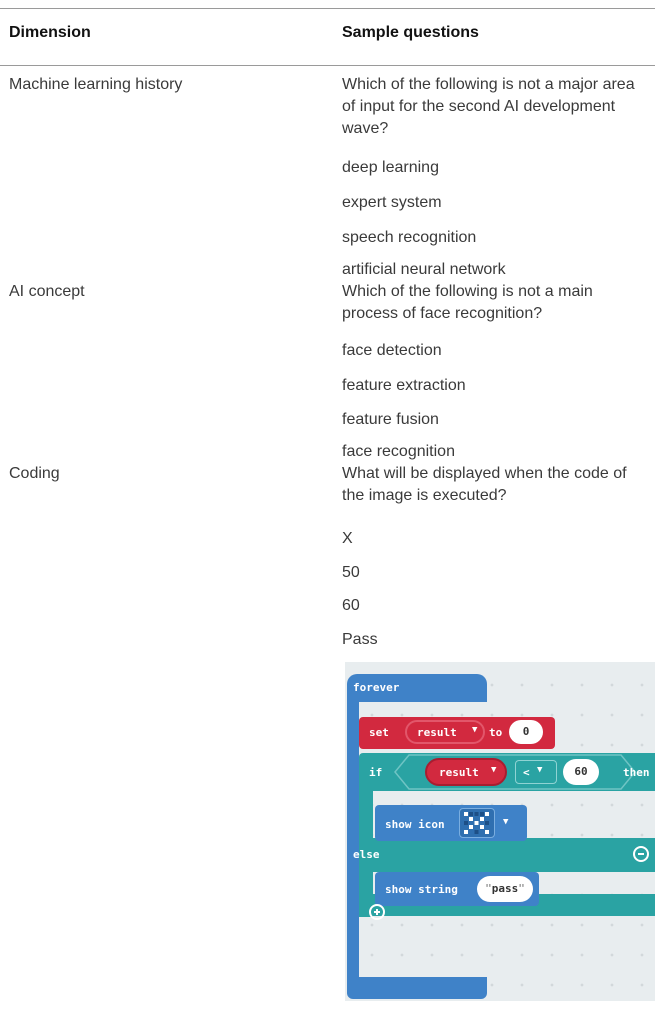  What do you see at coordinates (390, 167) in the screenshot?
I see `answer-option: deep learning` at bounding box center [390, 167].